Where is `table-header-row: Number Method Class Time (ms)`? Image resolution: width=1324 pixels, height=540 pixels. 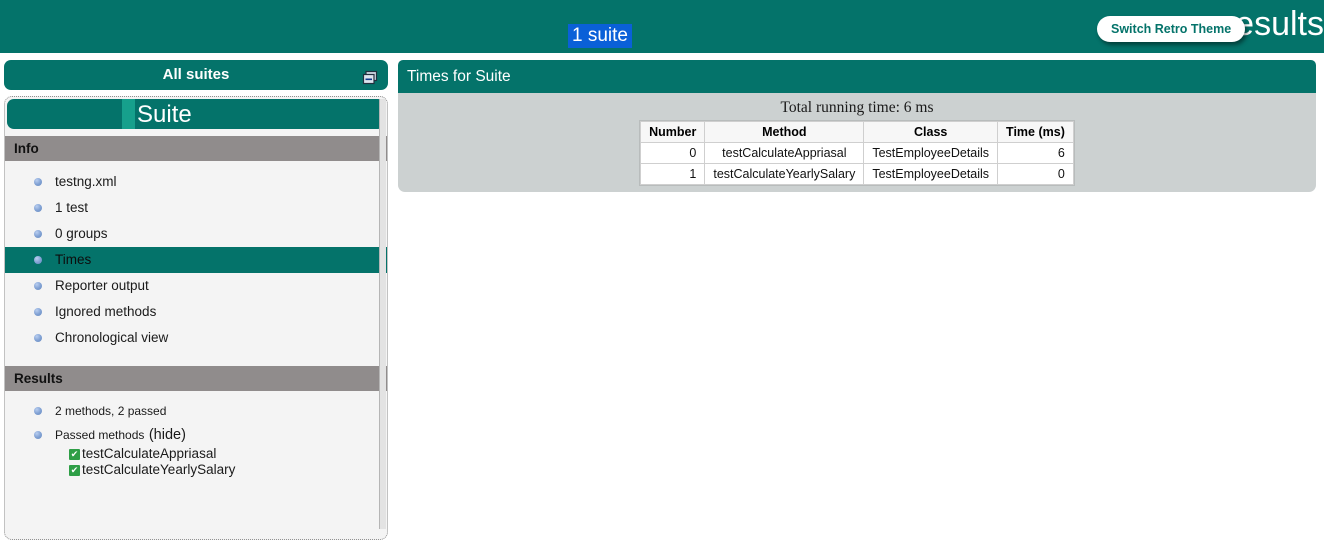 table-header-row: Number Method Class Time (ms) is located at coordinates (857, 132).